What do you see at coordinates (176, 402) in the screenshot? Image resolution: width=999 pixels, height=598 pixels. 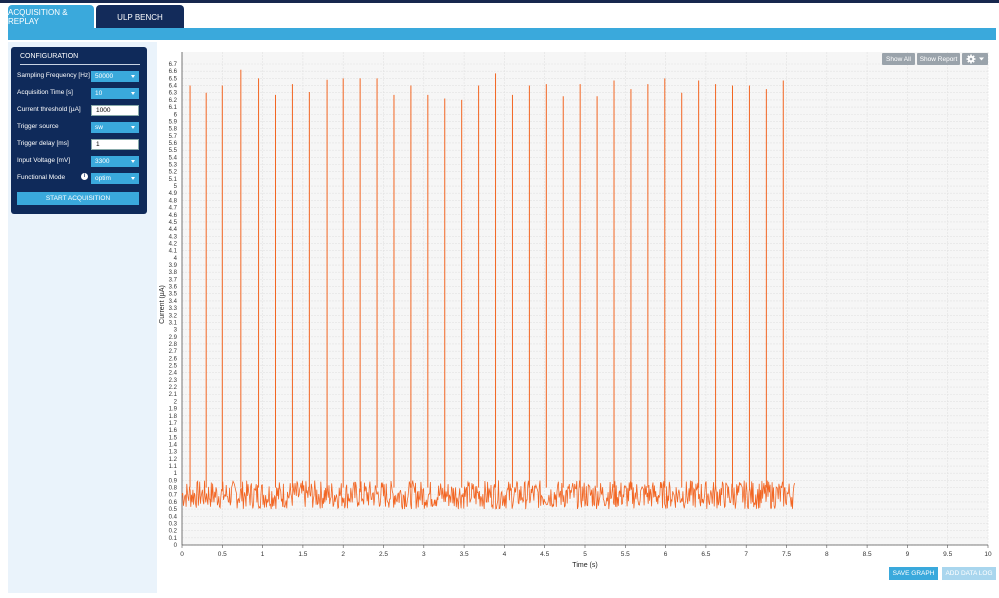 I see `y-tick-label: 2` at bounding box center [176, 402].